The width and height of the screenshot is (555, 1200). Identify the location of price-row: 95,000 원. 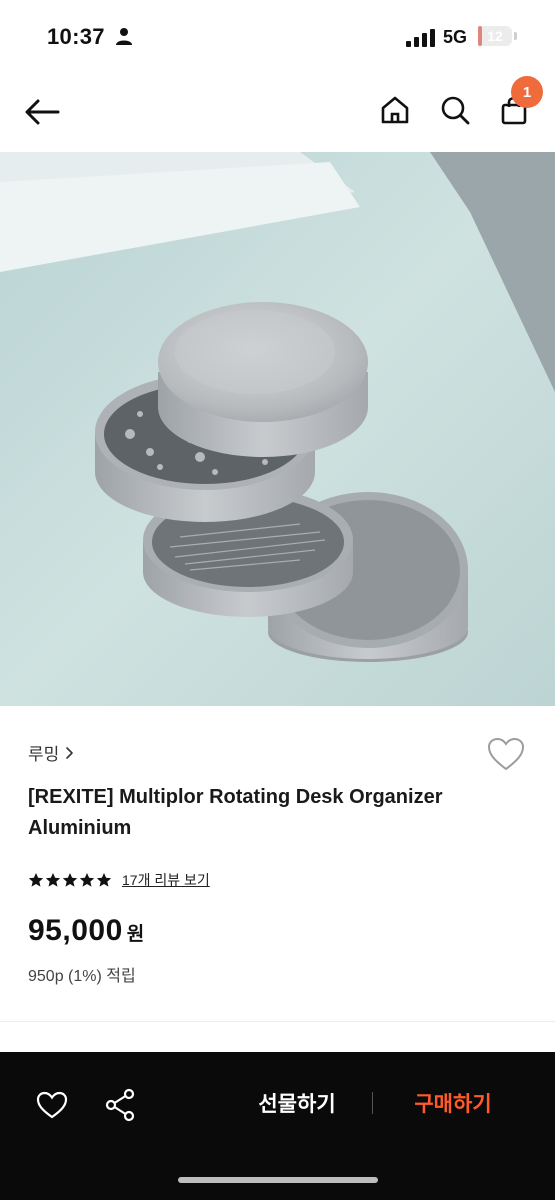
(86, 931).